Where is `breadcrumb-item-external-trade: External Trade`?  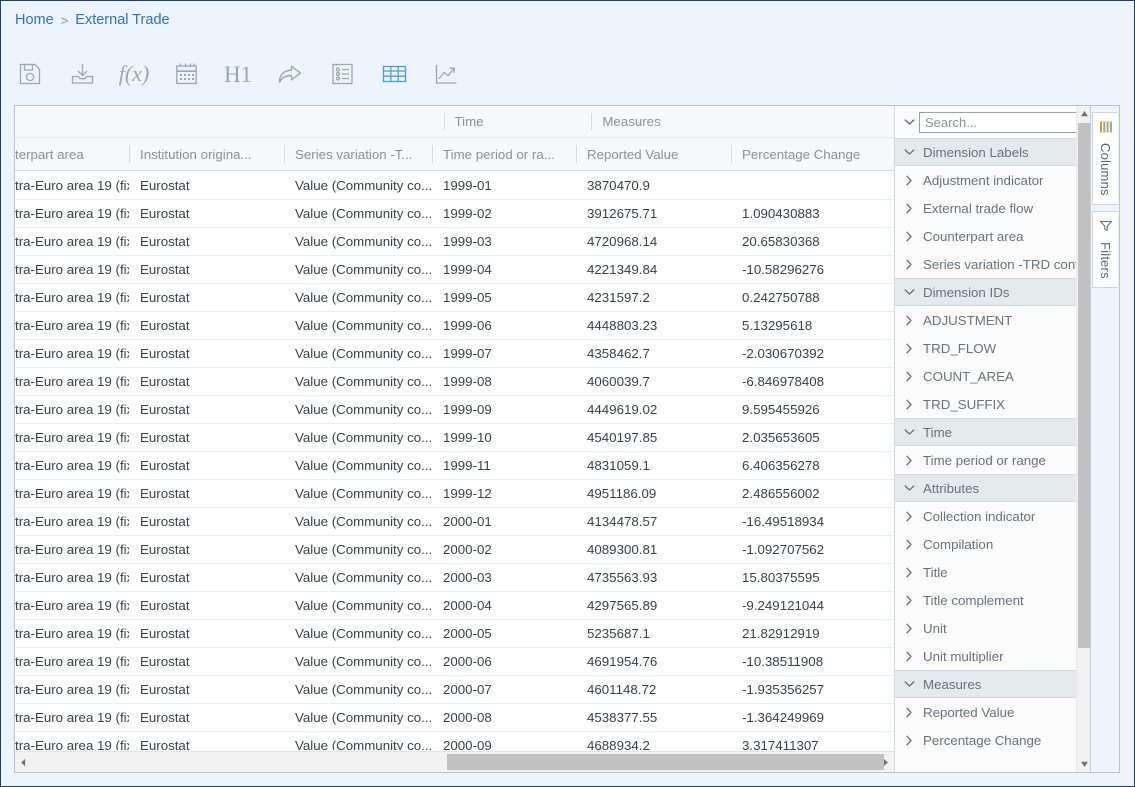 breadcrumb-item-external-trade: External Trade is located at coordinates (122, 20).